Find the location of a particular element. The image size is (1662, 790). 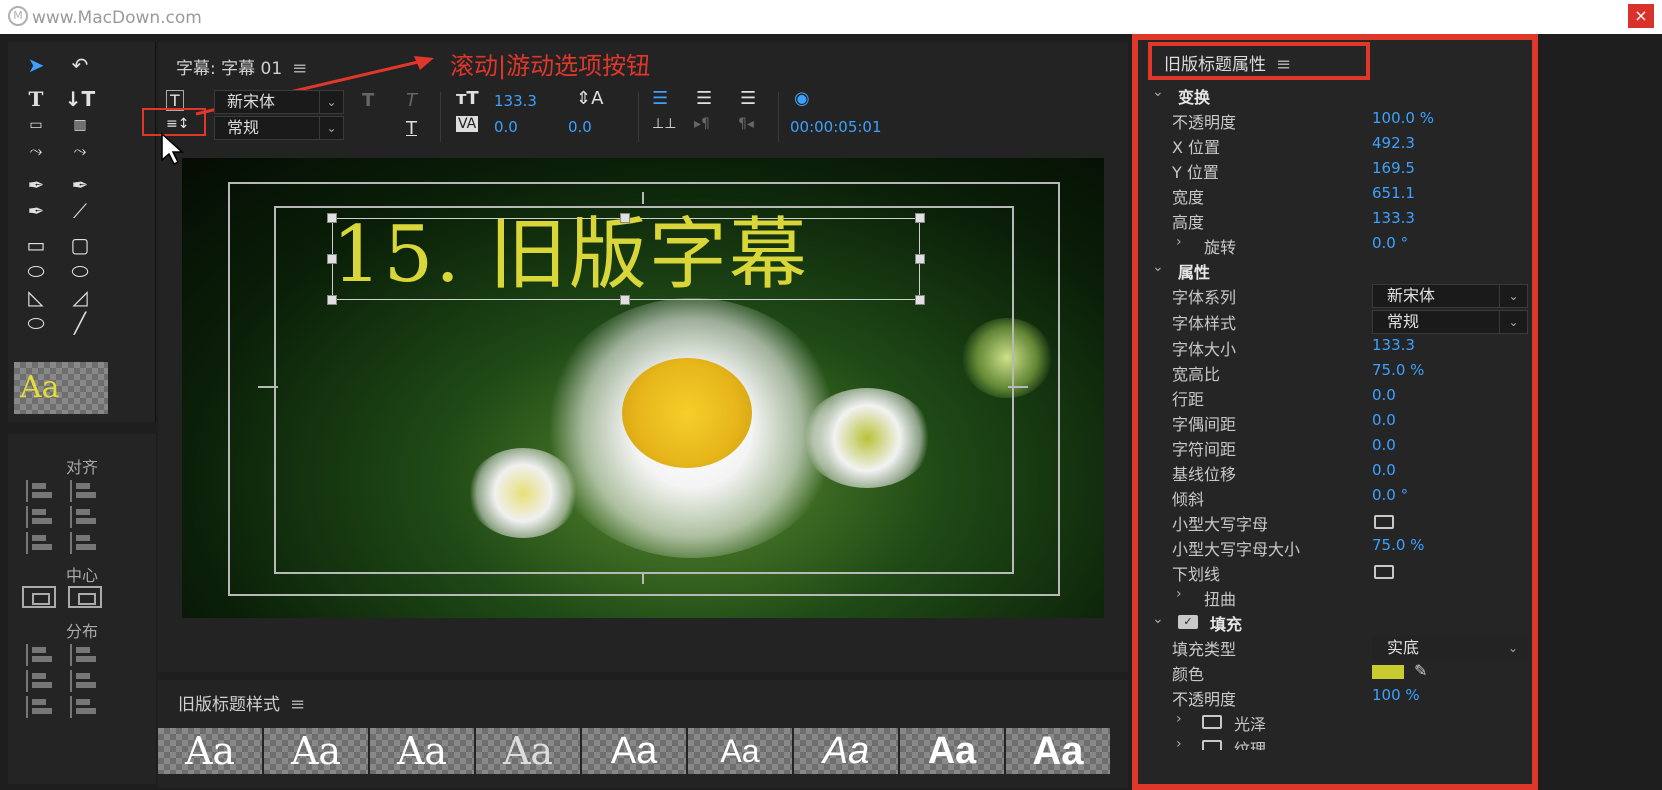

fill-checkbox: ✓ is located at coordinates (1188, 622).